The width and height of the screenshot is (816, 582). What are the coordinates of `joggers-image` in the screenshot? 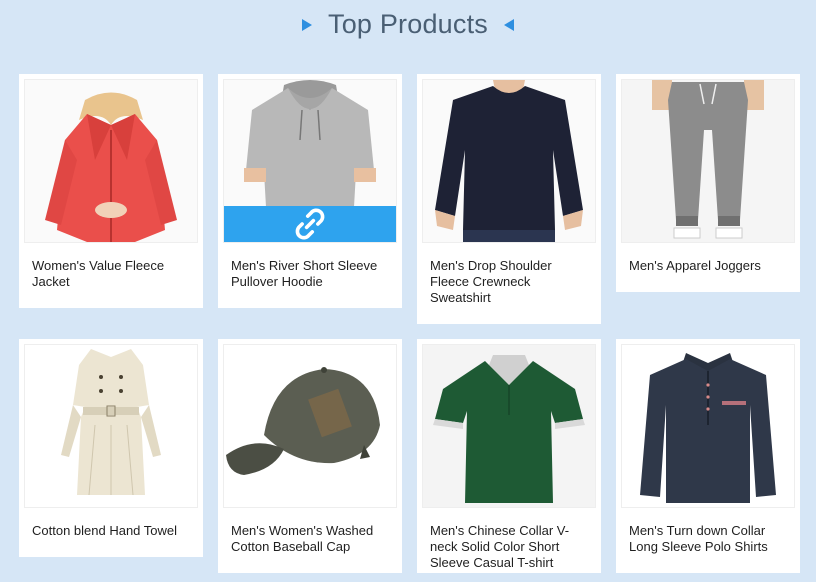 It's located at (708, 161).